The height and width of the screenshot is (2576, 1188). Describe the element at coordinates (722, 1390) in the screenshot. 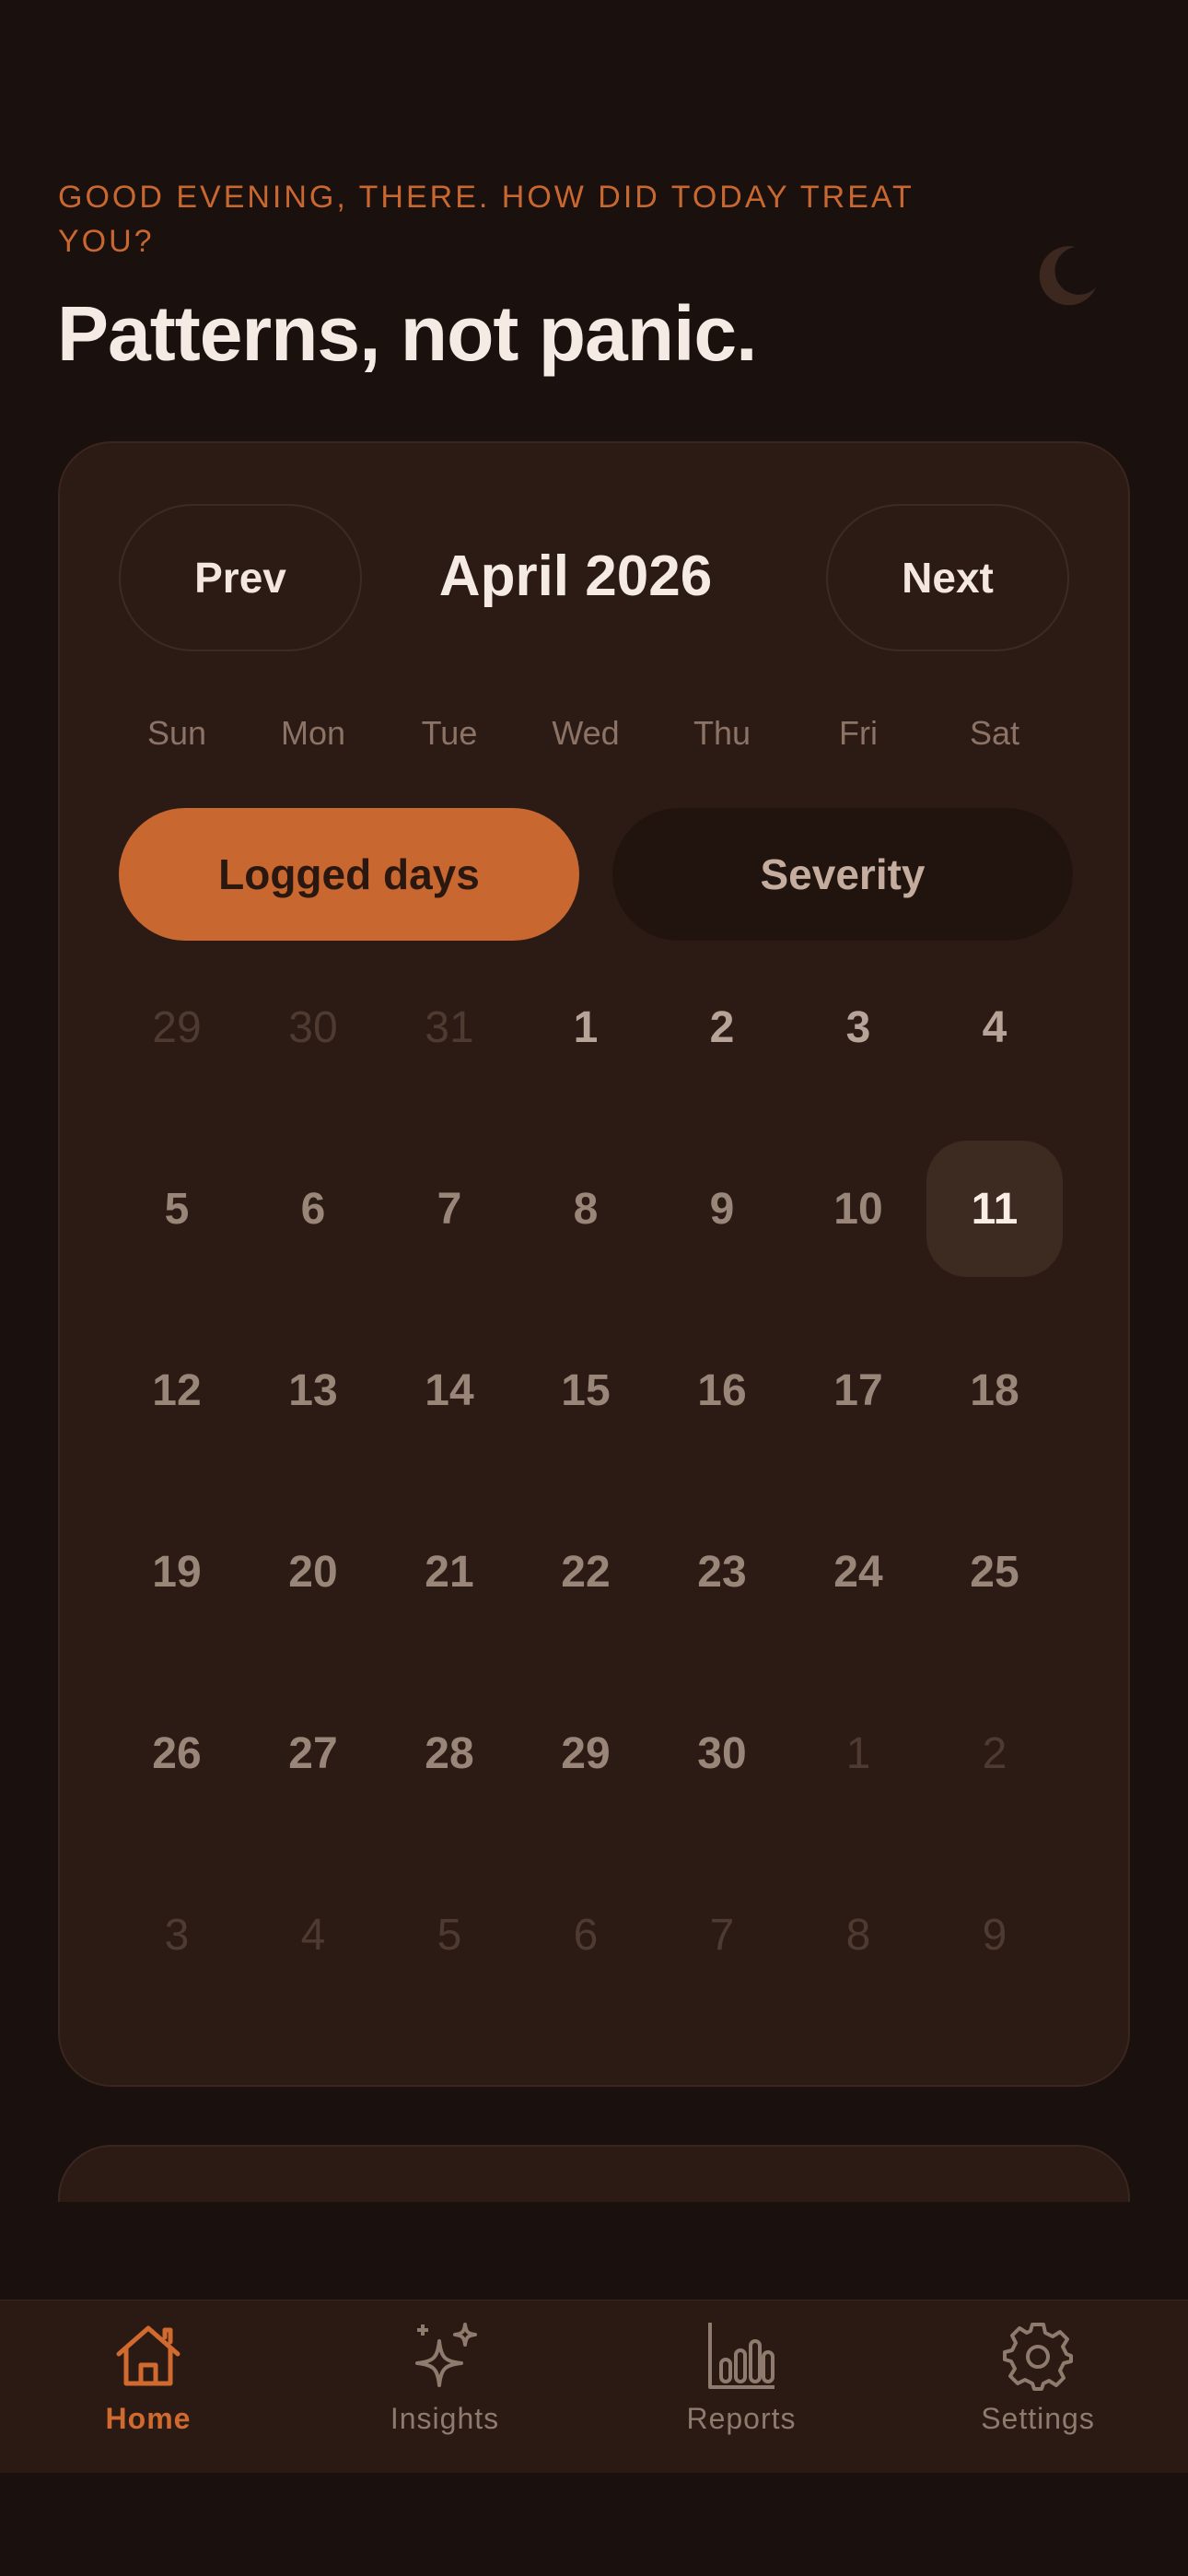

I see `calendar-day: 16` at that location.